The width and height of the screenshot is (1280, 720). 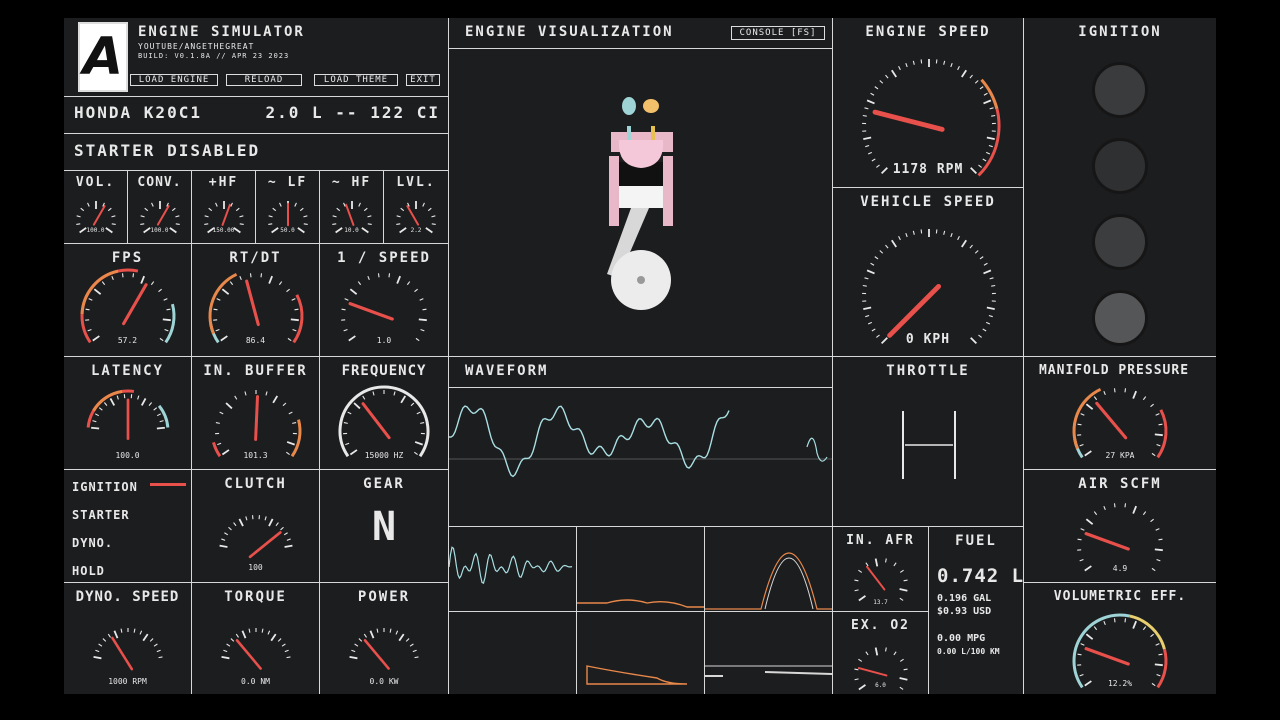 What do you see at coordinates (138, 112) in the screenshot?
I see `engine-name: HONDA K20C1` at bounding box center [138, 112].